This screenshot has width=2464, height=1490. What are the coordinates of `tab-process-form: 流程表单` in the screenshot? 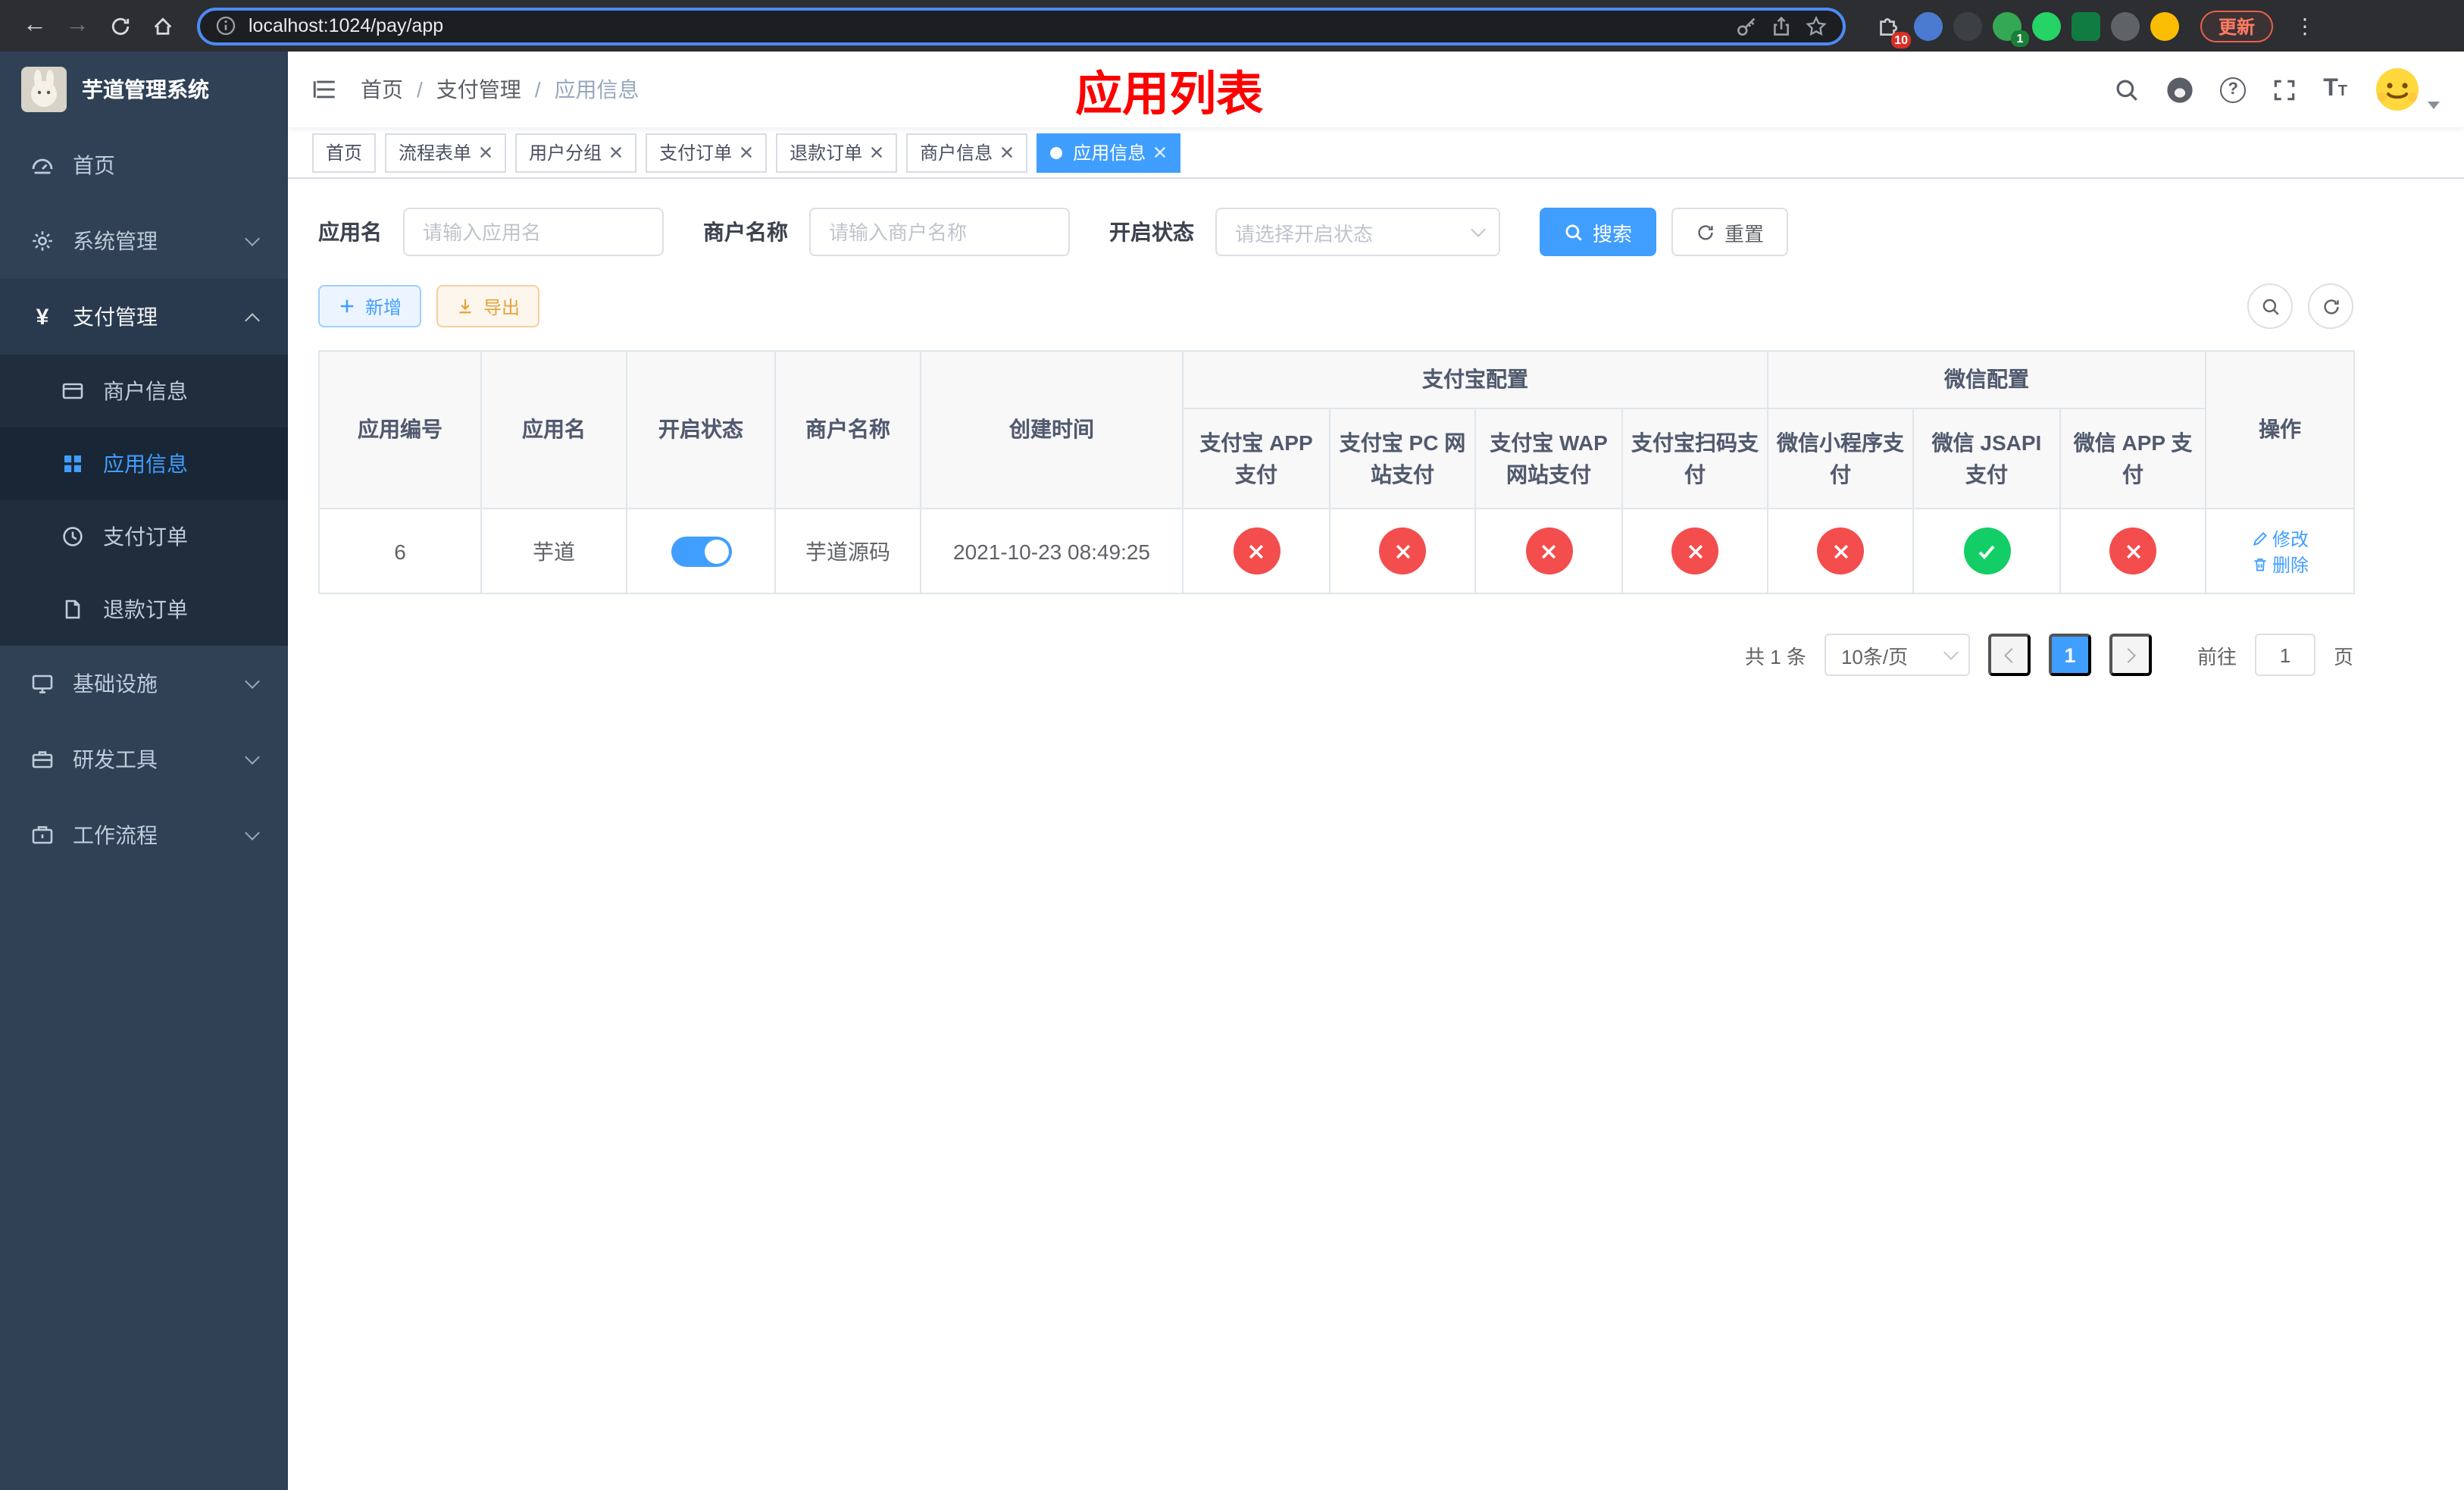 It's located at (446, 152).